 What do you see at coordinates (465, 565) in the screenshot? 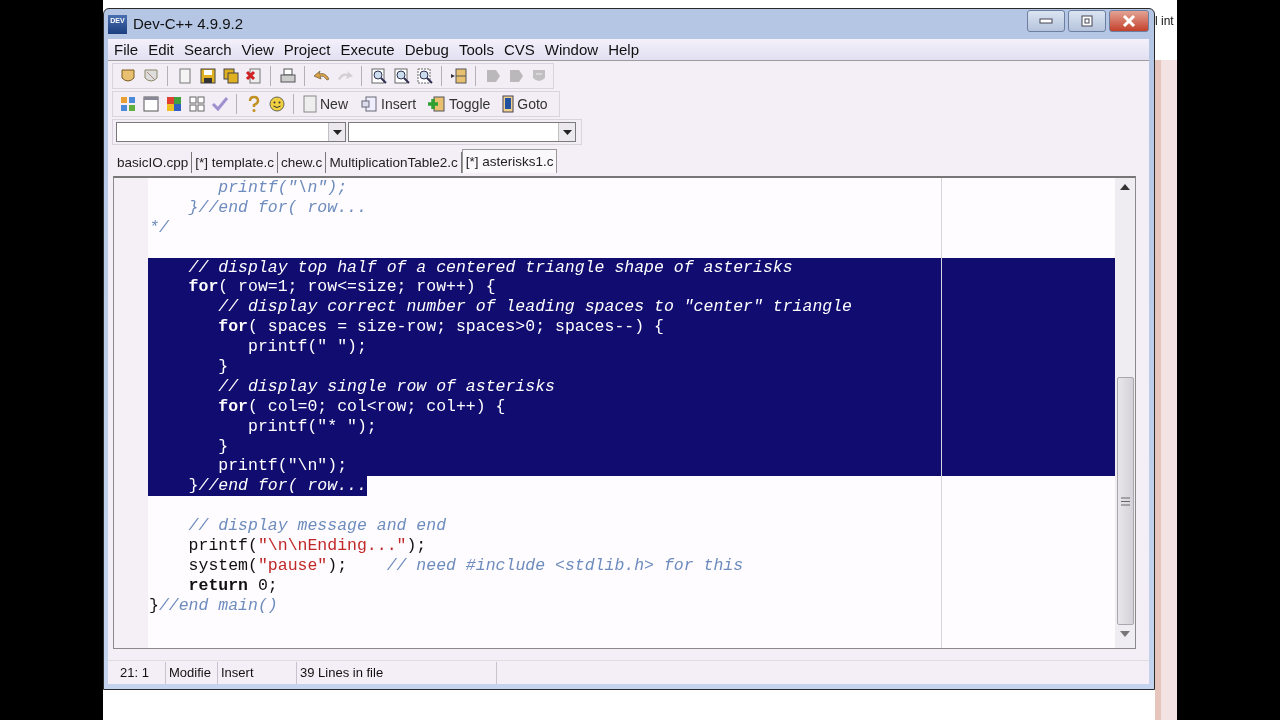
I see `code-line: system("pause"); // need #include <stdlib.h> for this` at bounding box center [465, 565].